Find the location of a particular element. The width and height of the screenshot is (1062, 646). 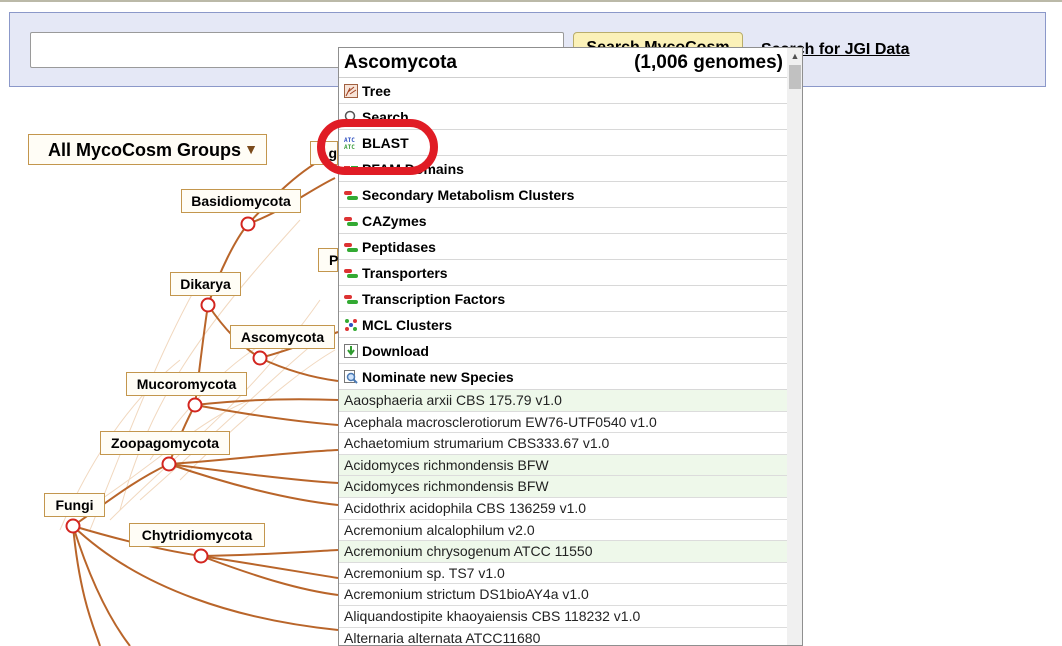

tree-icon is located at coordinates (351, 91).